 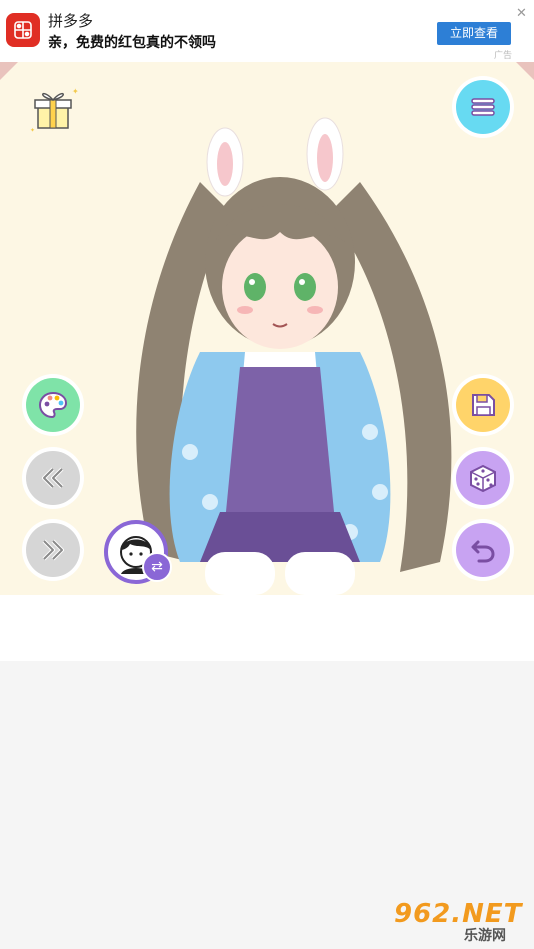 What do you see at coordinates (267, 31) in the screenshot?
I see `ad-banner: 拼多多 亲，免费的红包真的不领吗 立即查看 ✕ 广告` at bounding box center [267, 31].